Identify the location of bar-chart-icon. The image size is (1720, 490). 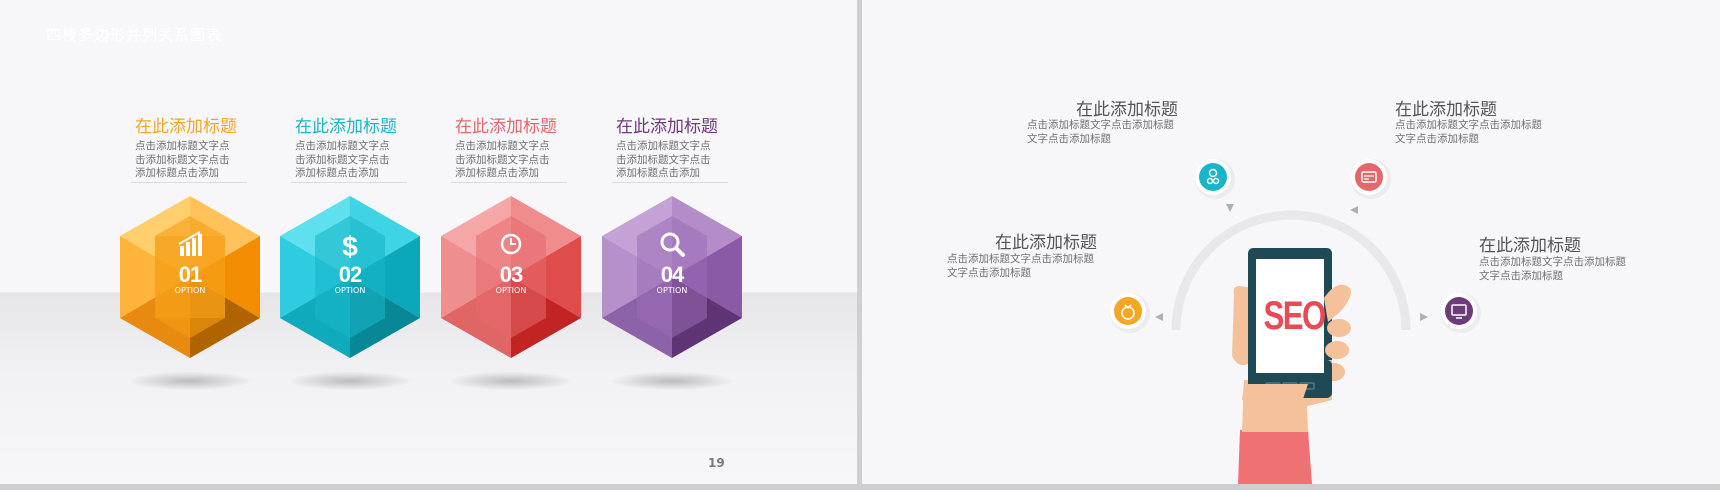
(190, 244).